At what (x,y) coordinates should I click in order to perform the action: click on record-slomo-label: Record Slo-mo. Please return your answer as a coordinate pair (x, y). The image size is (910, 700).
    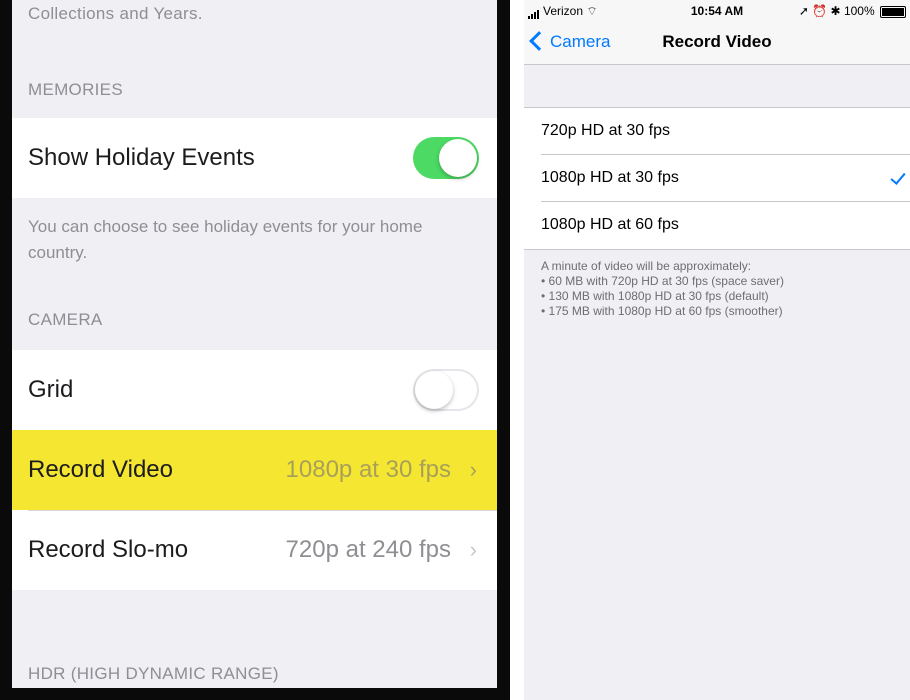
    Looking at the image, I should click on (108, 549).